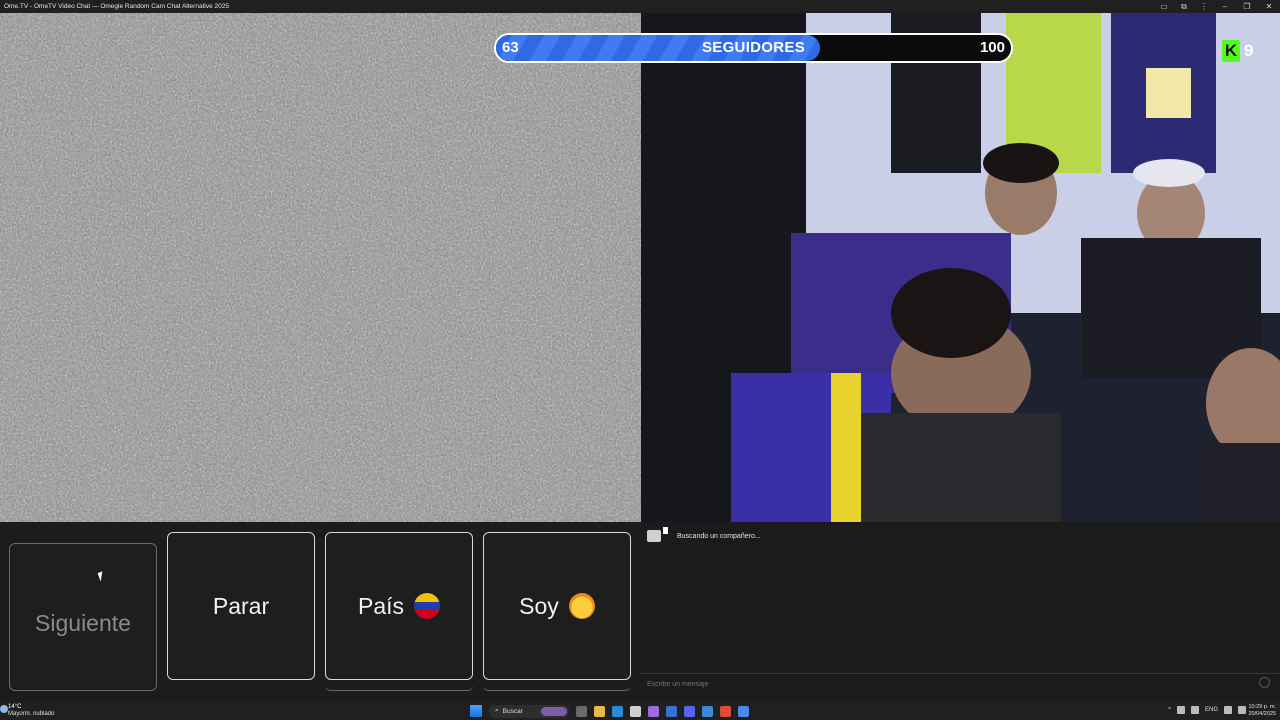  What do you see at coordinates (1225, 6) in the screenshot?
I see `minimize-button: –` at bounding box center [1225, 6].